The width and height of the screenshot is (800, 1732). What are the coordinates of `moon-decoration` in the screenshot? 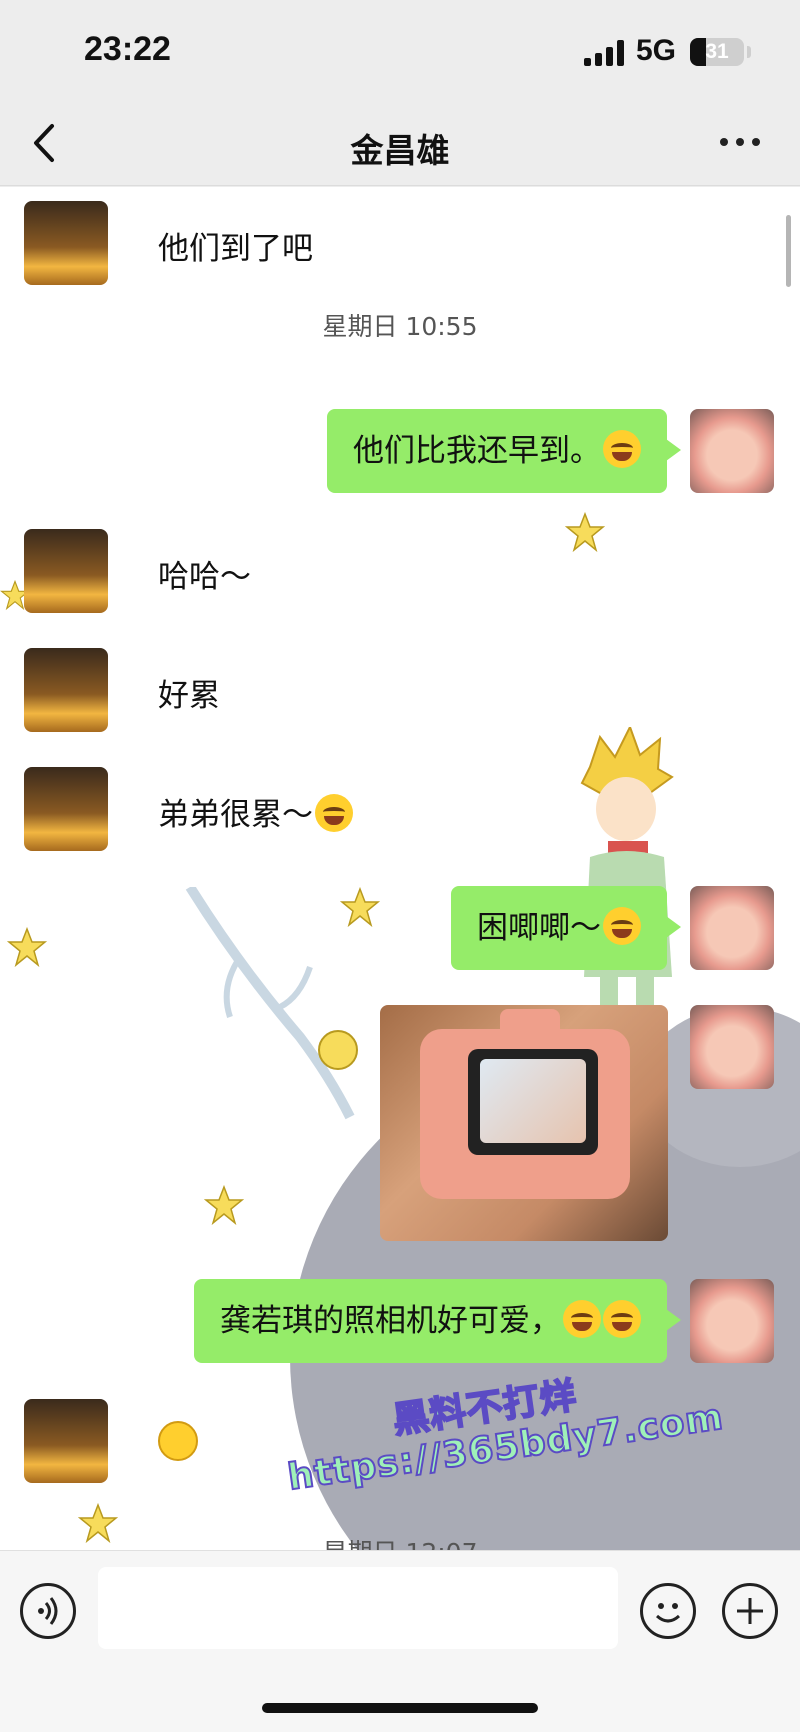 It's located at (338, 1050).